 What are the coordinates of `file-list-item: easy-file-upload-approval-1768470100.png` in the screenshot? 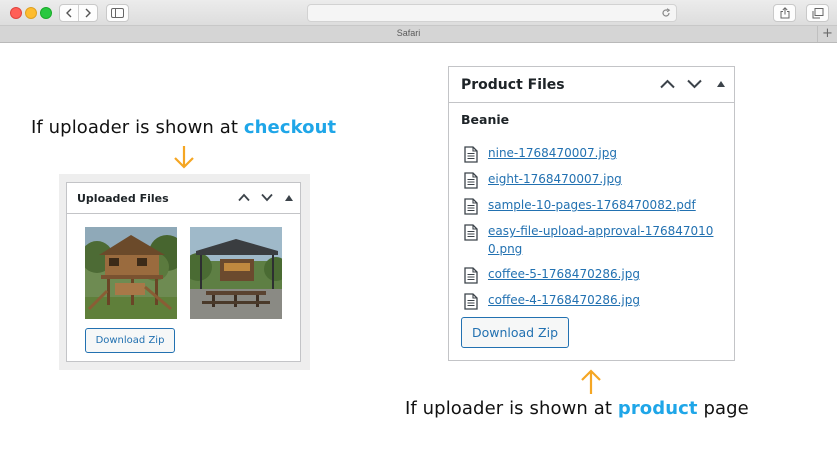 It's located at (595, 240).